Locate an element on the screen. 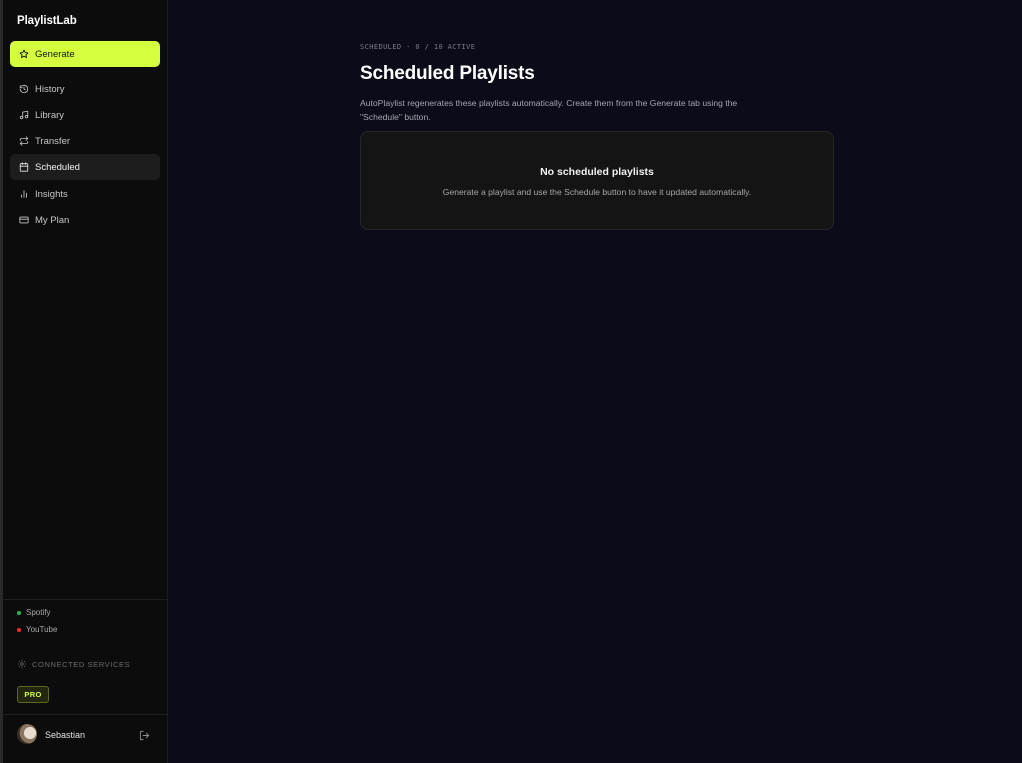  service-spotify: Spotify is located at coordinates (33, 612).